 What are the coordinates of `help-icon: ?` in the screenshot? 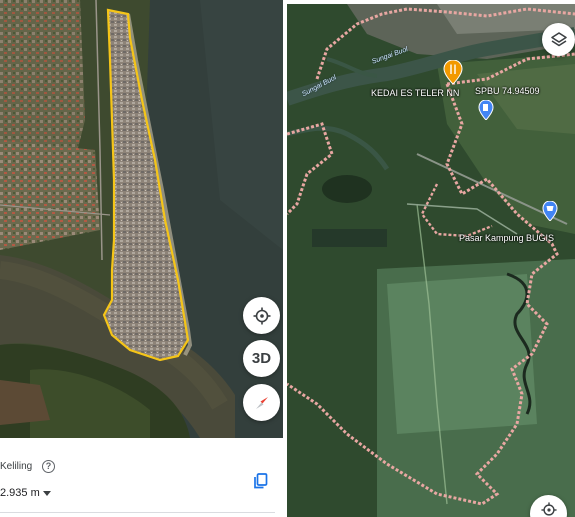 It's located at (48, 466).